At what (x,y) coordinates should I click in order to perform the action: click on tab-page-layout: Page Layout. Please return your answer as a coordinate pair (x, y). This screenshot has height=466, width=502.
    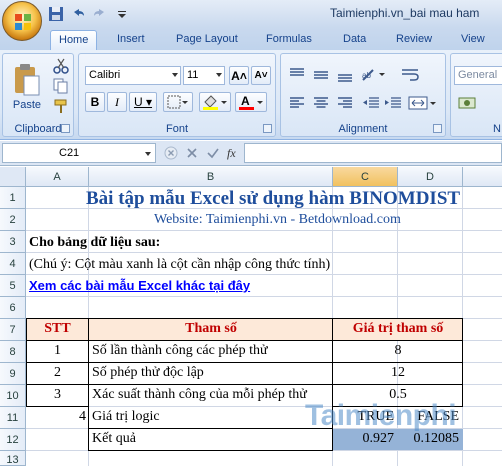
    Looking at the image, I should click on (207, 40).